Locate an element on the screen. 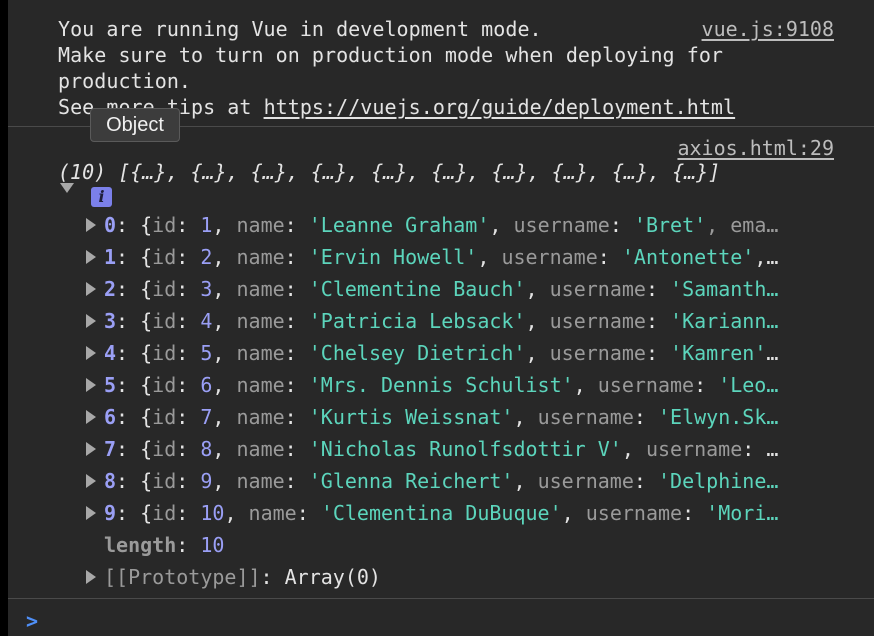 The image size is (874, 636). object-tooltip: Object is located at coordinates (135, 125).